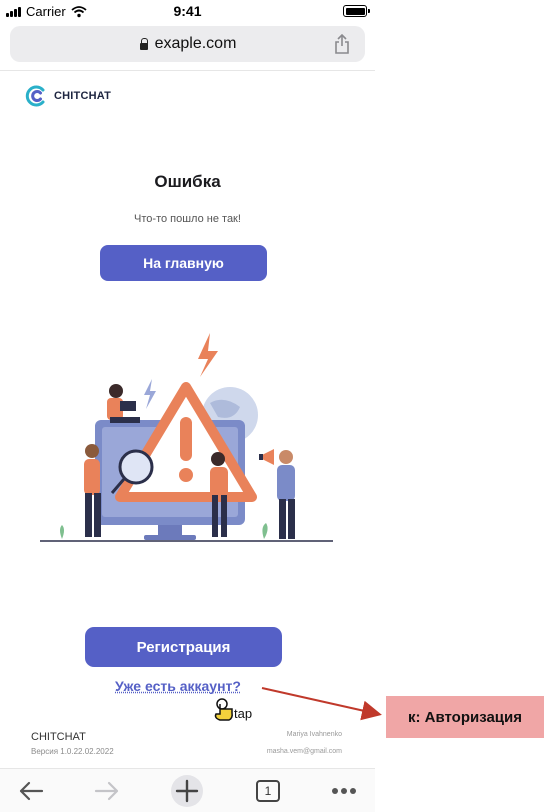 This screenshot has height=812, width=544. Describe the element at coordinates (187, 219) in the screenshot. I see `error-message: Что-то пошло не так!` at that location.